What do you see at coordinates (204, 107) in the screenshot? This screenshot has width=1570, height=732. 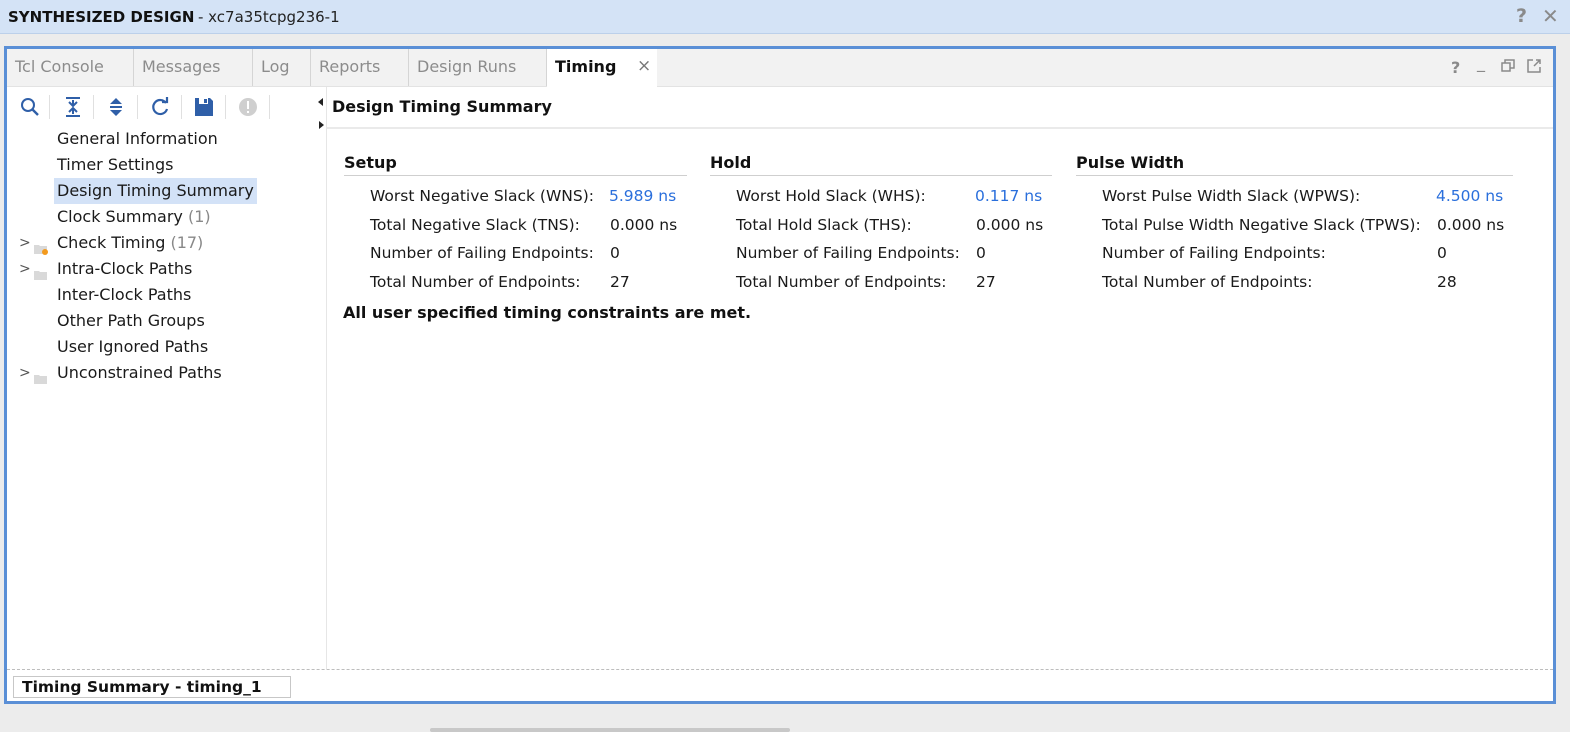 I see `save-icon` at bounding box center [204, 107].